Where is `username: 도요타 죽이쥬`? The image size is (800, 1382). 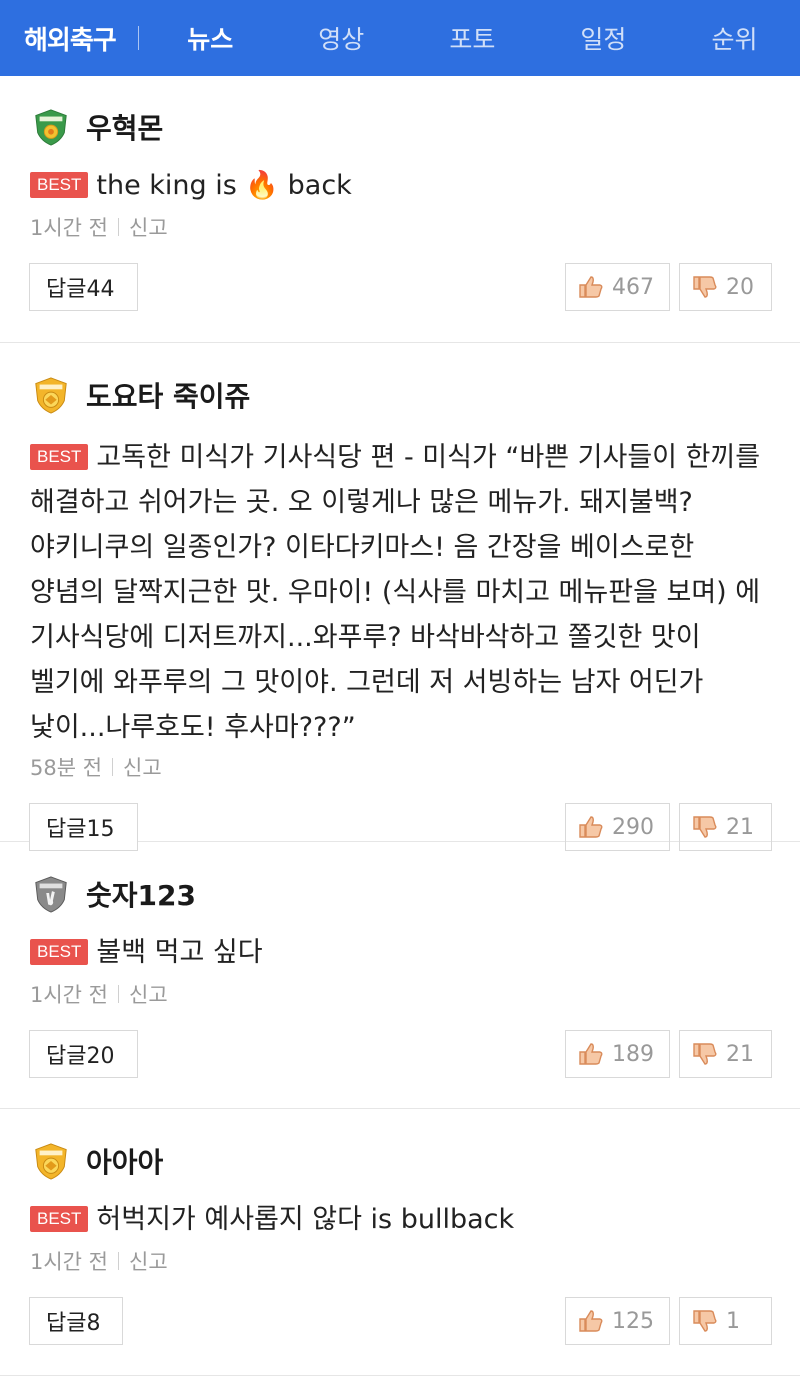
username: 도요타 죽이쥬 is located at coordinates (168, 395).